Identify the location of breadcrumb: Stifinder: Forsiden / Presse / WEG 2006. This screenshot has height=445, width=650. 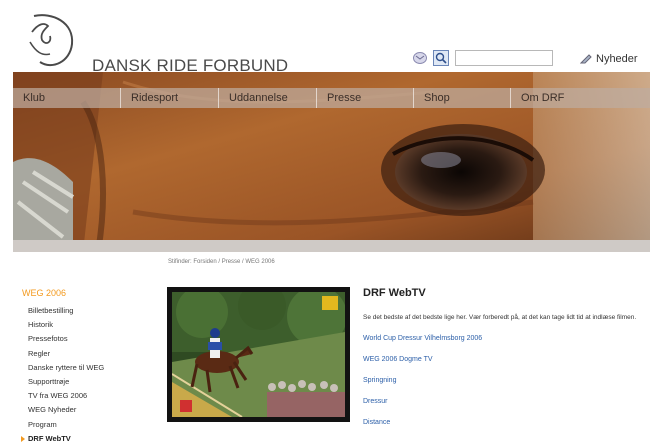
(221, 262).